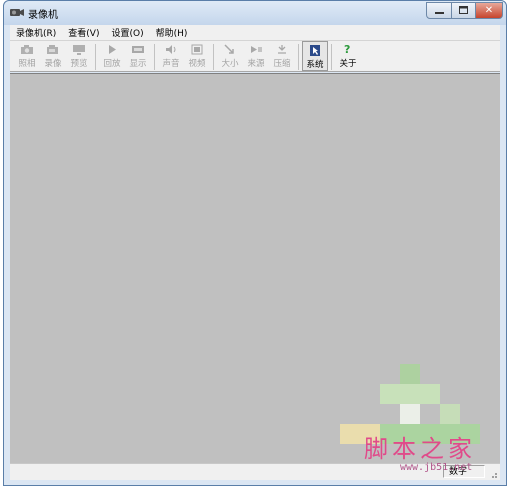  I want to click on close-icon: ✕, so click(489, 10).